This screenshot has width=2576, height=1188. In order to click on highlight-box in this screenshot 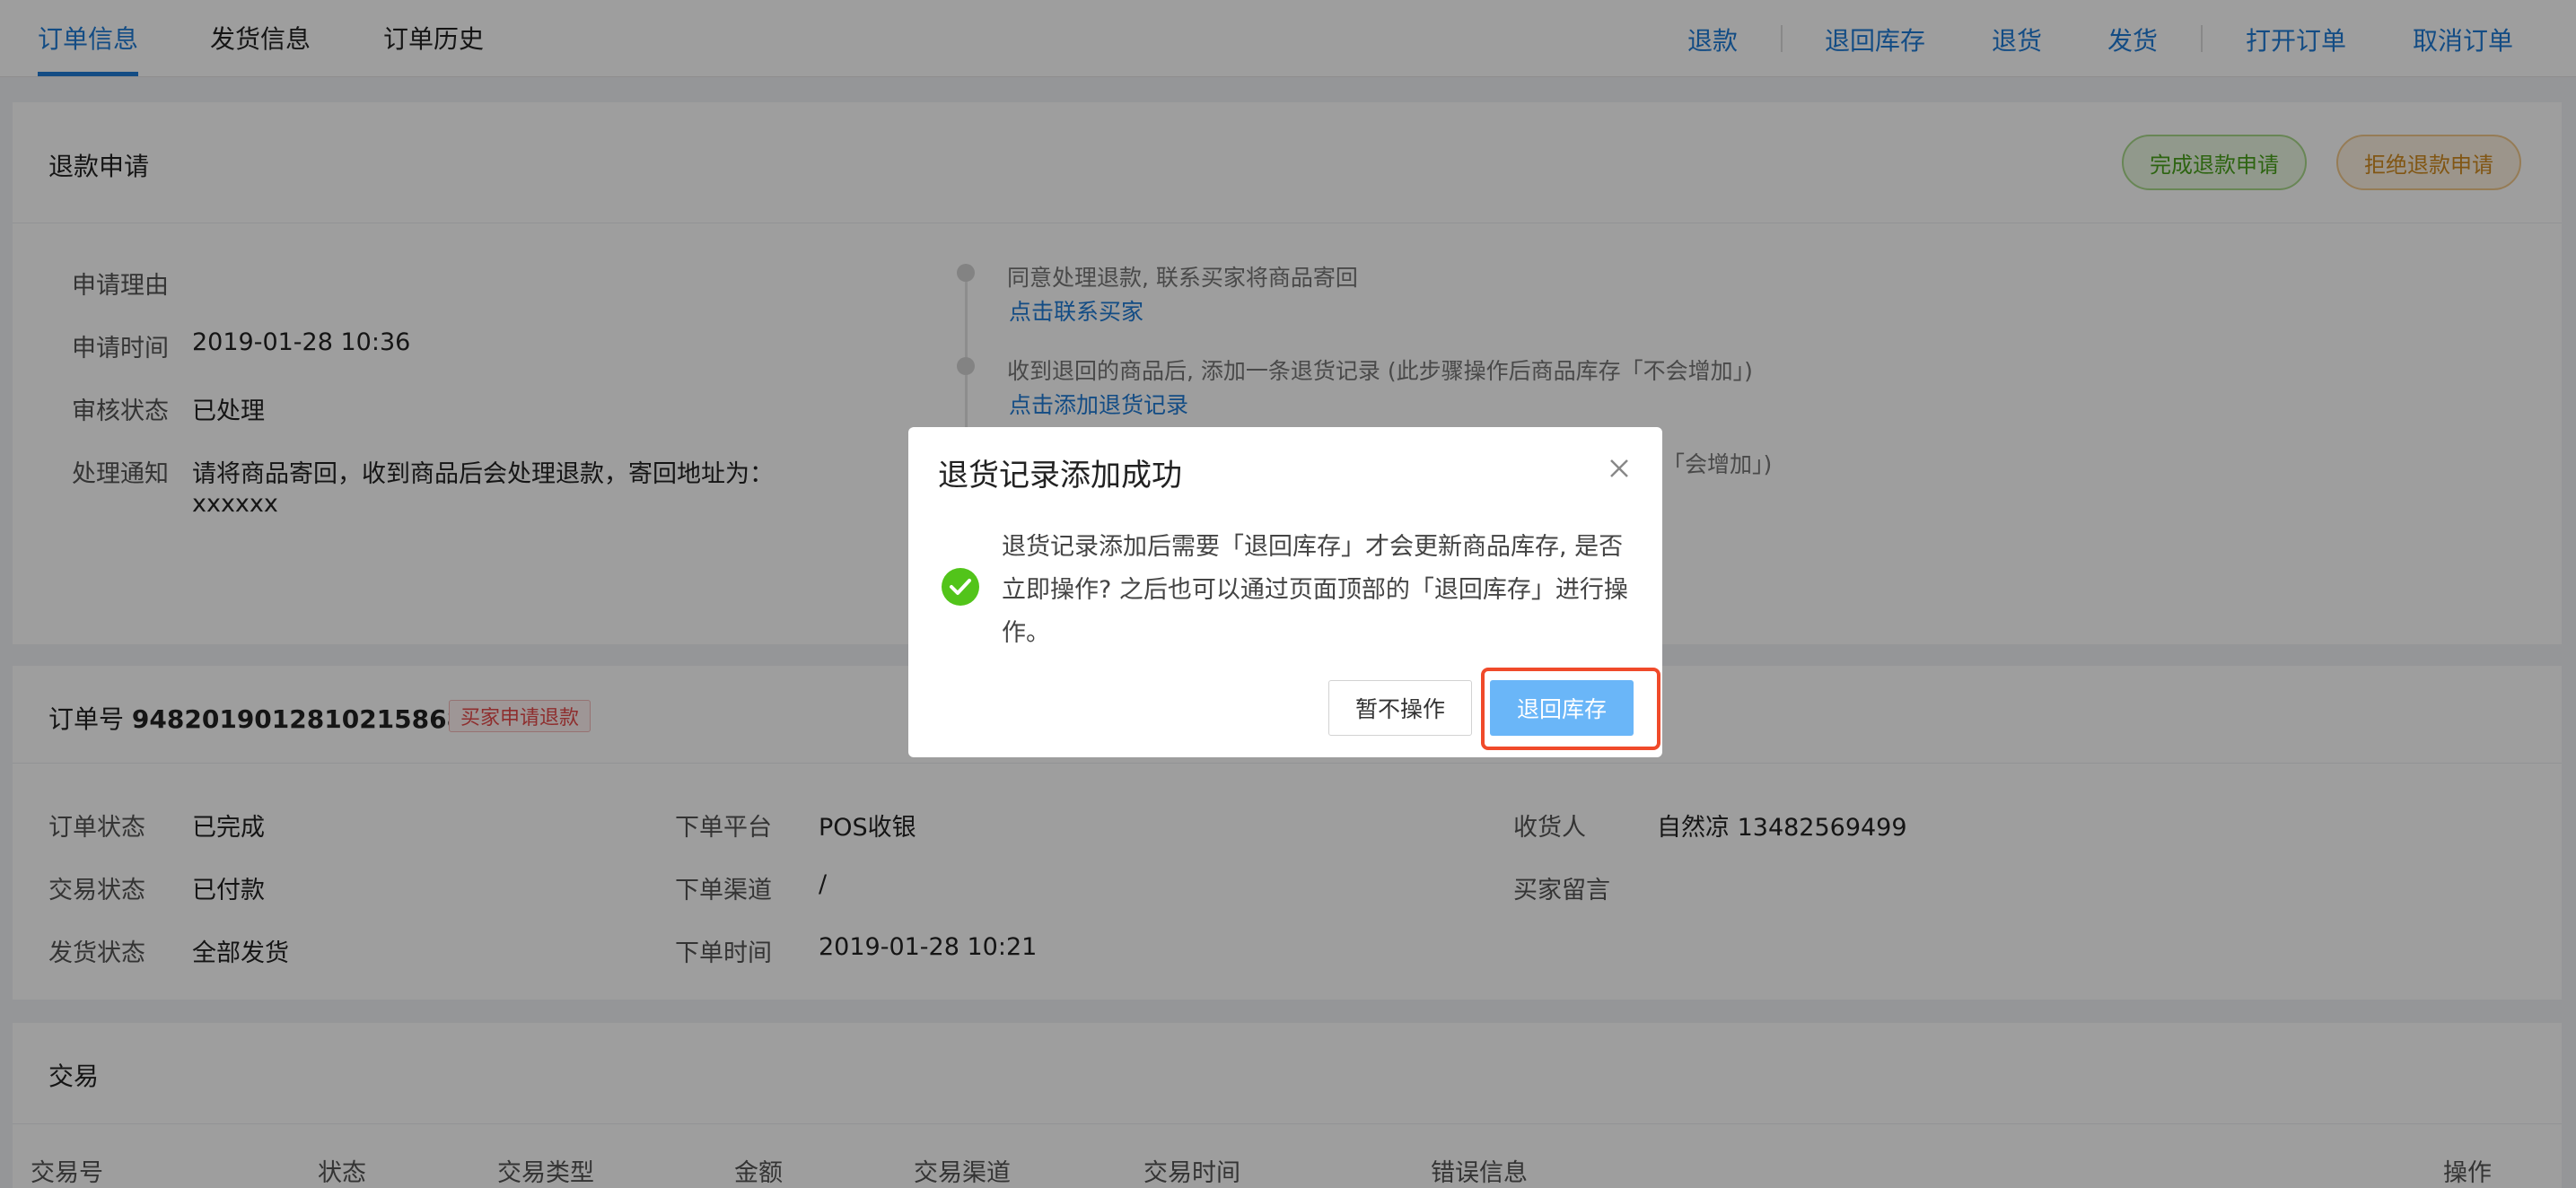, I will do `click(1570, 709)`.